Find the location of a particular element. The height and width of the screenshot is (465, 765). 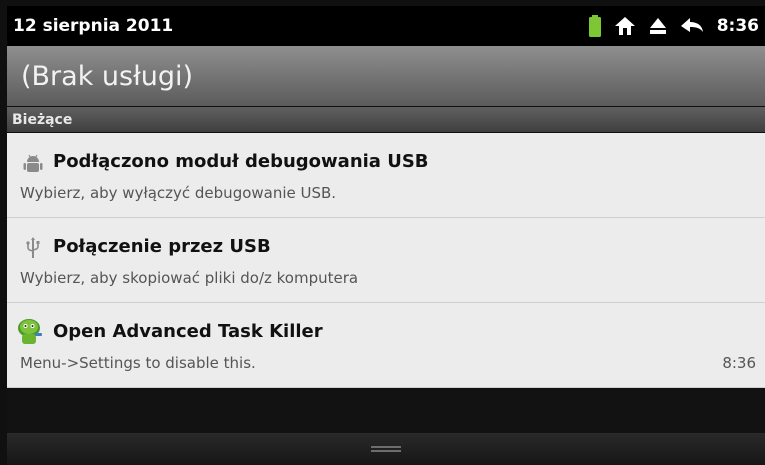

status-date: 12 sierpnia 2011 is located at coordinates (93, 26).